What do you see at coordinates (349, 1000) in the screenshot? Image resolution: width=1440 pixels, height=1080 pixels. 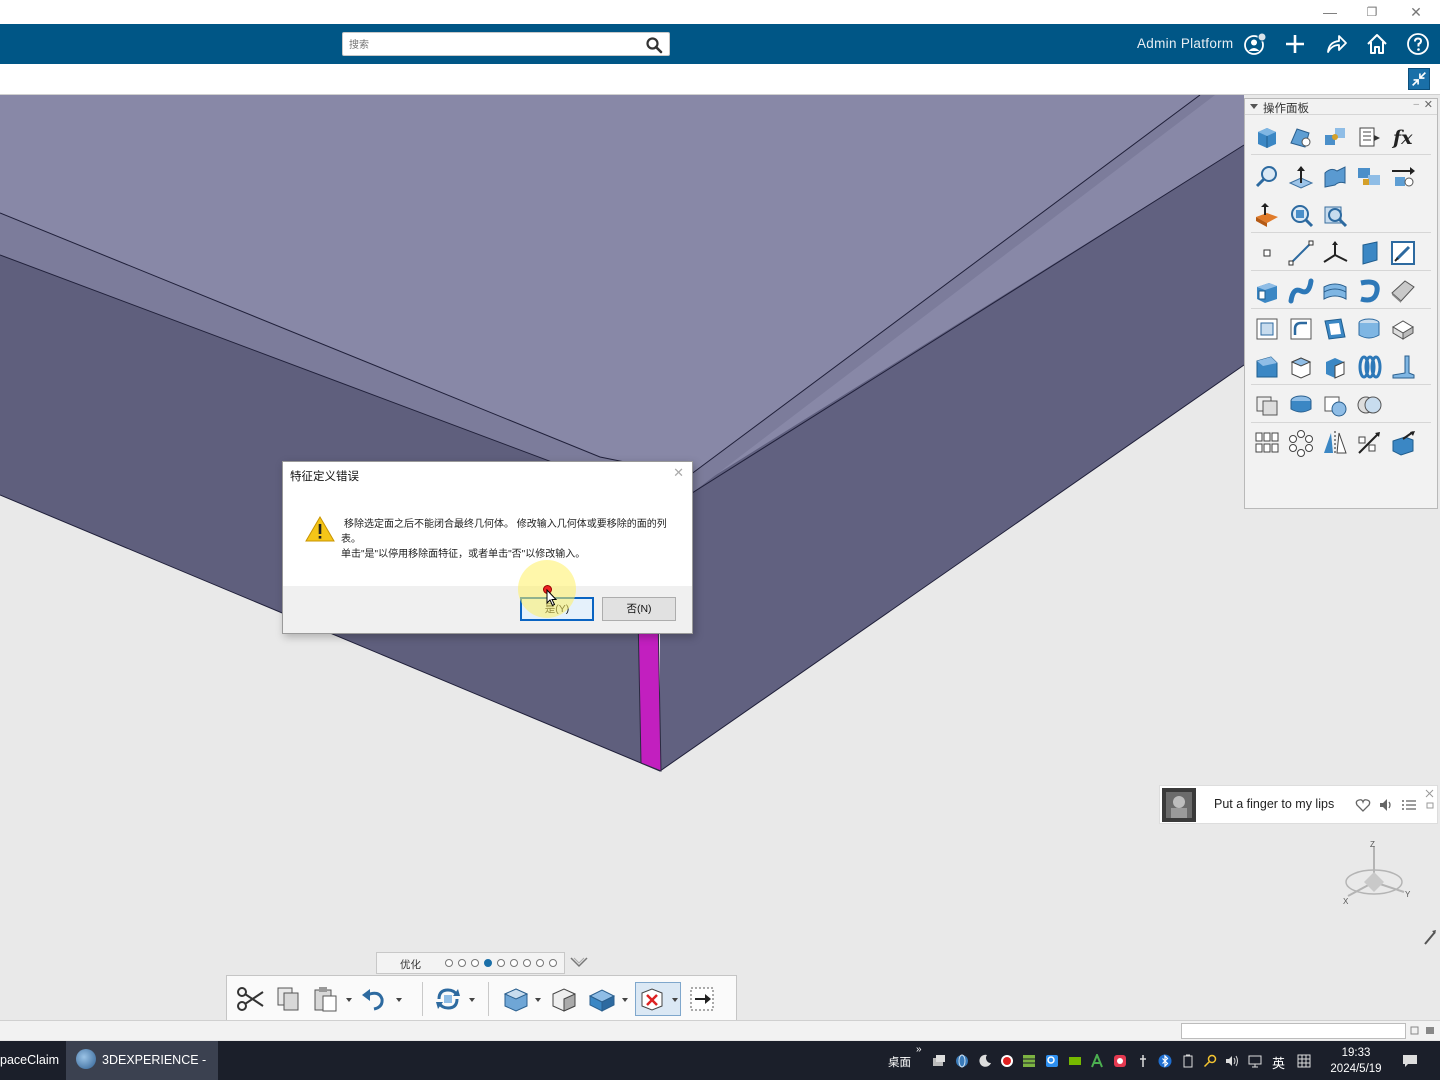 I see `paste-dropdown` at bounding box center [349, 1000].